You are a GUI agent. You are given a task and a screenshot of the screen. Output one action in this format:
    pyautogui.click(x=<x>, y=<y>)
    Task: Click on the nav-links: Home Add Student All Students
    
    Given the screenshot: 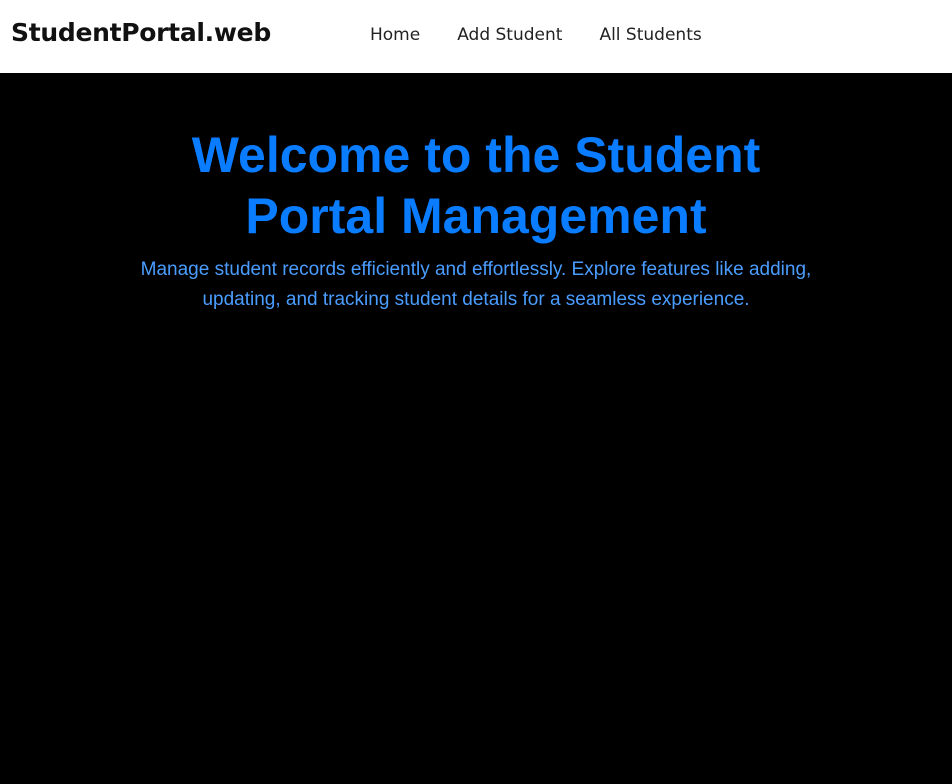 What is the action you would take?
    pyautogui.click(x=536, y=35)
    